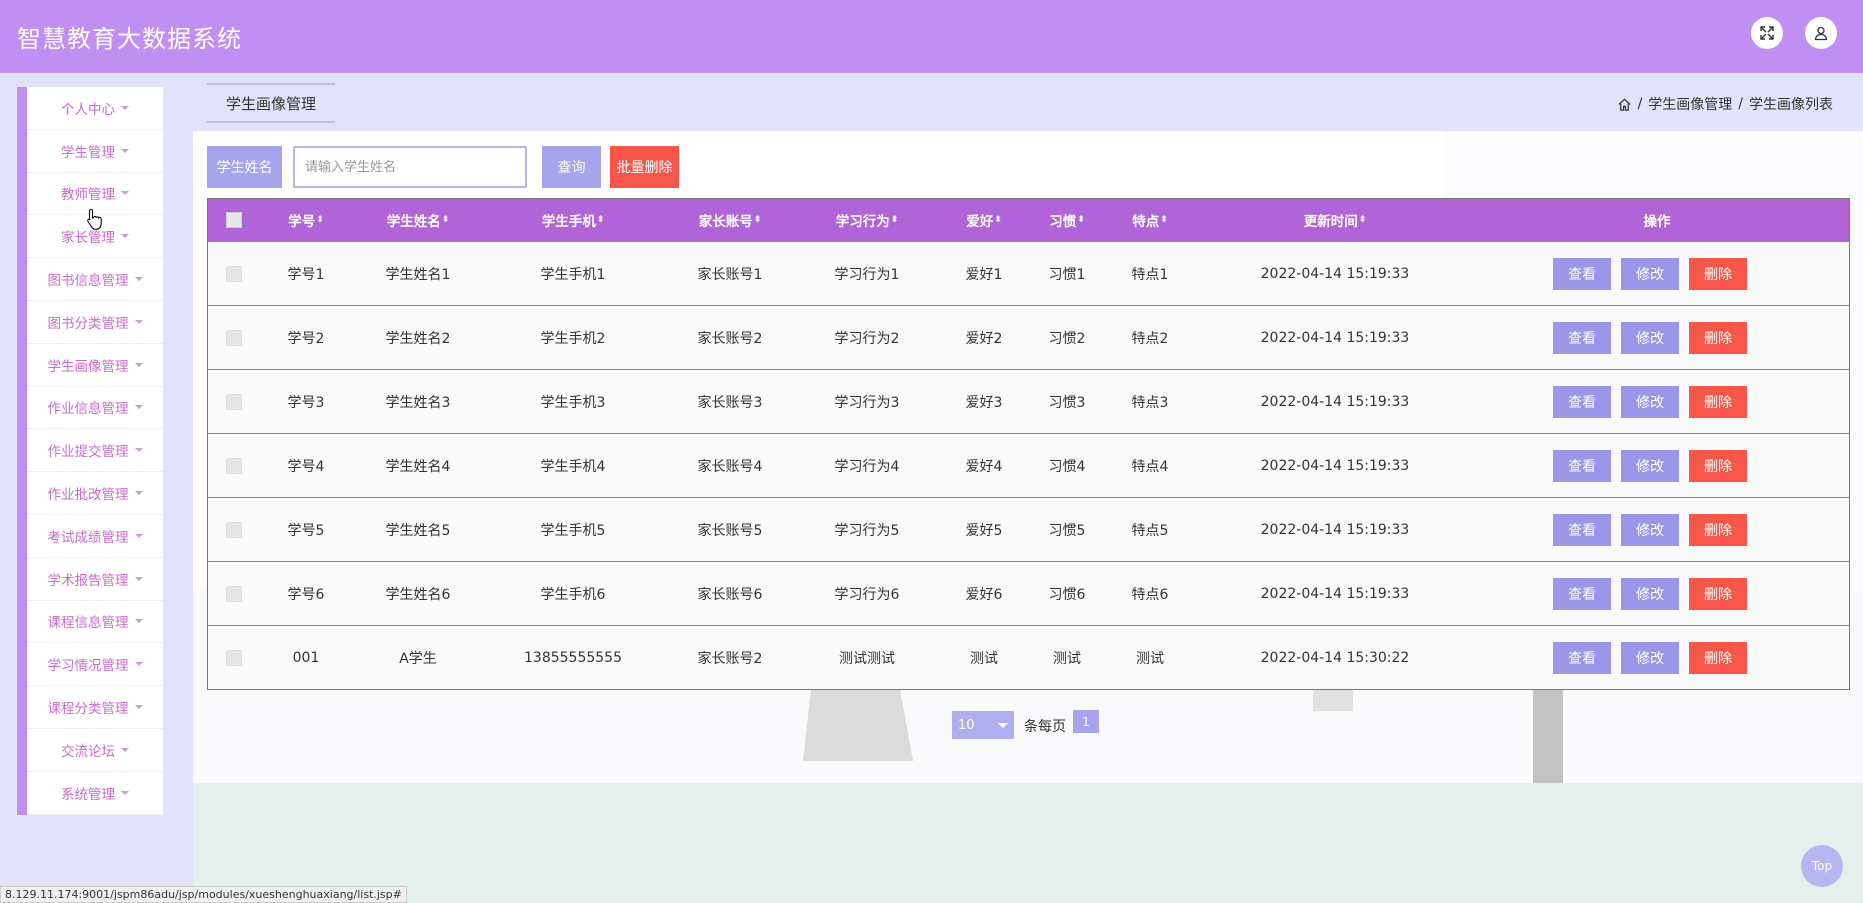  I want to click on cell-time: 2022-04-14 15:30:22, so click(1335, 657).